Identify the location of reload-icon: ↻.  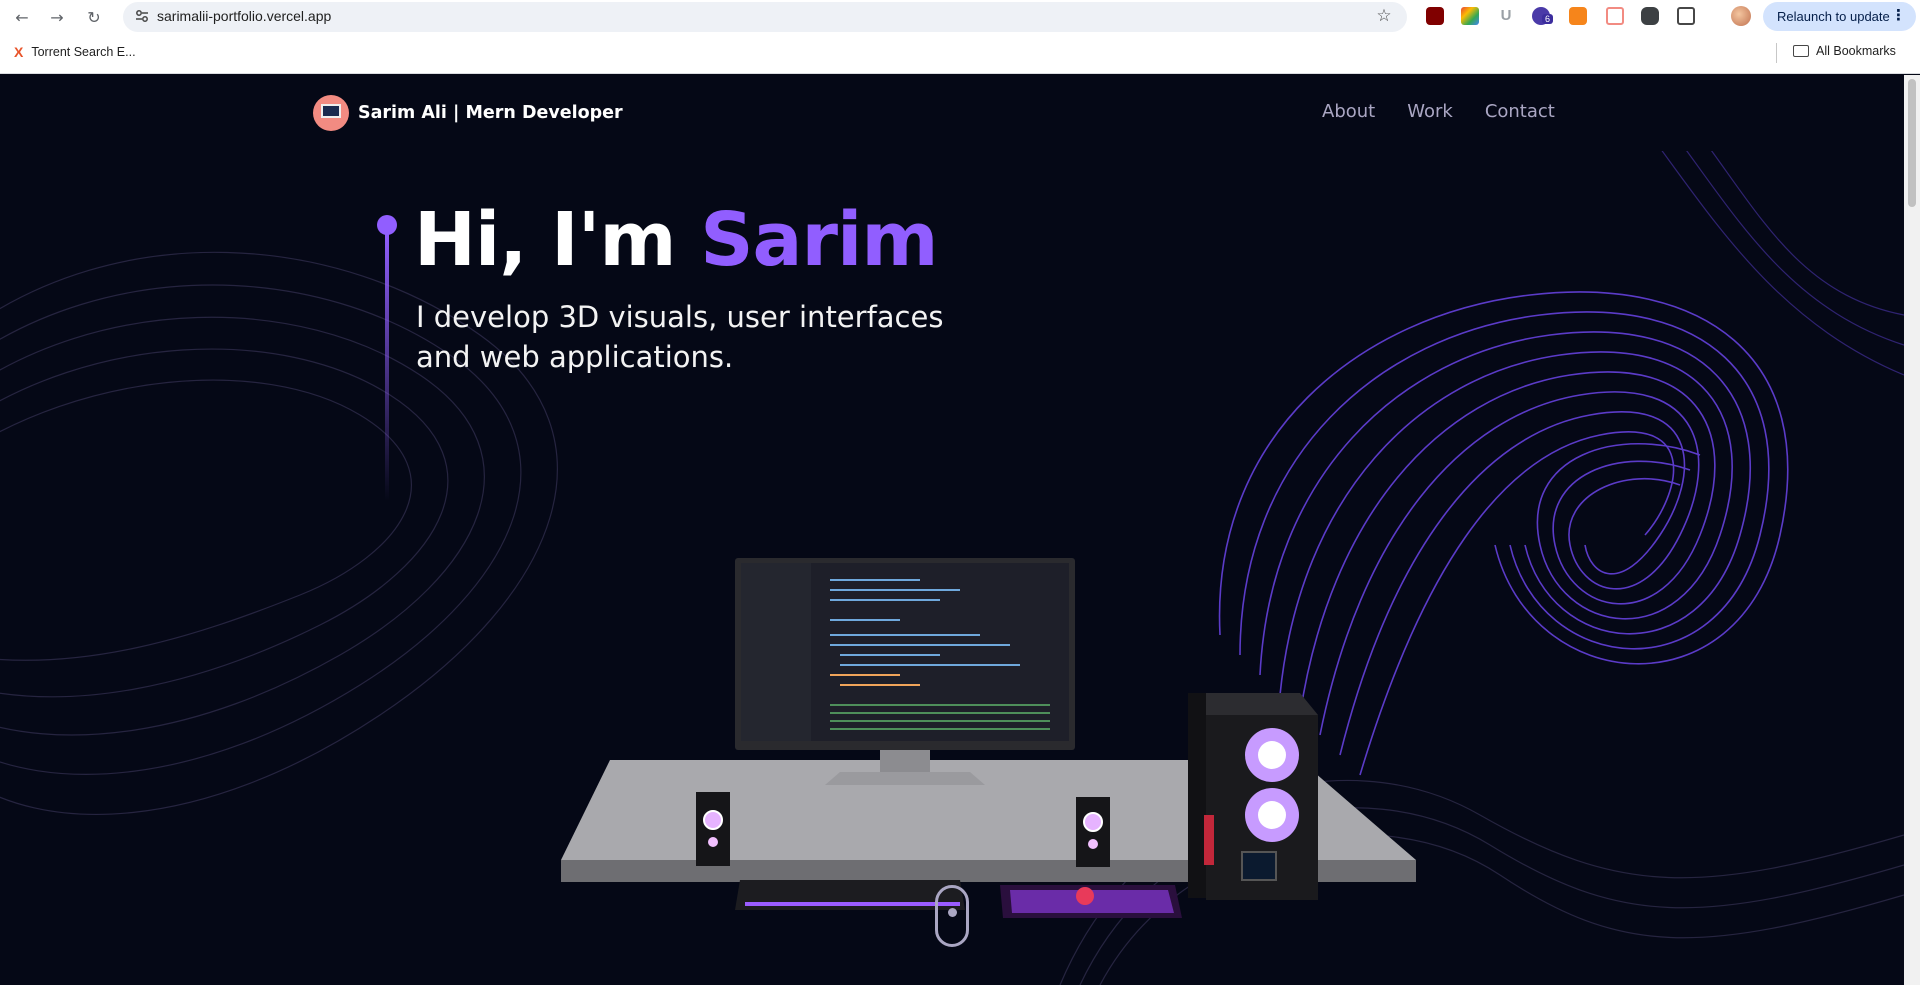
(94, 17).